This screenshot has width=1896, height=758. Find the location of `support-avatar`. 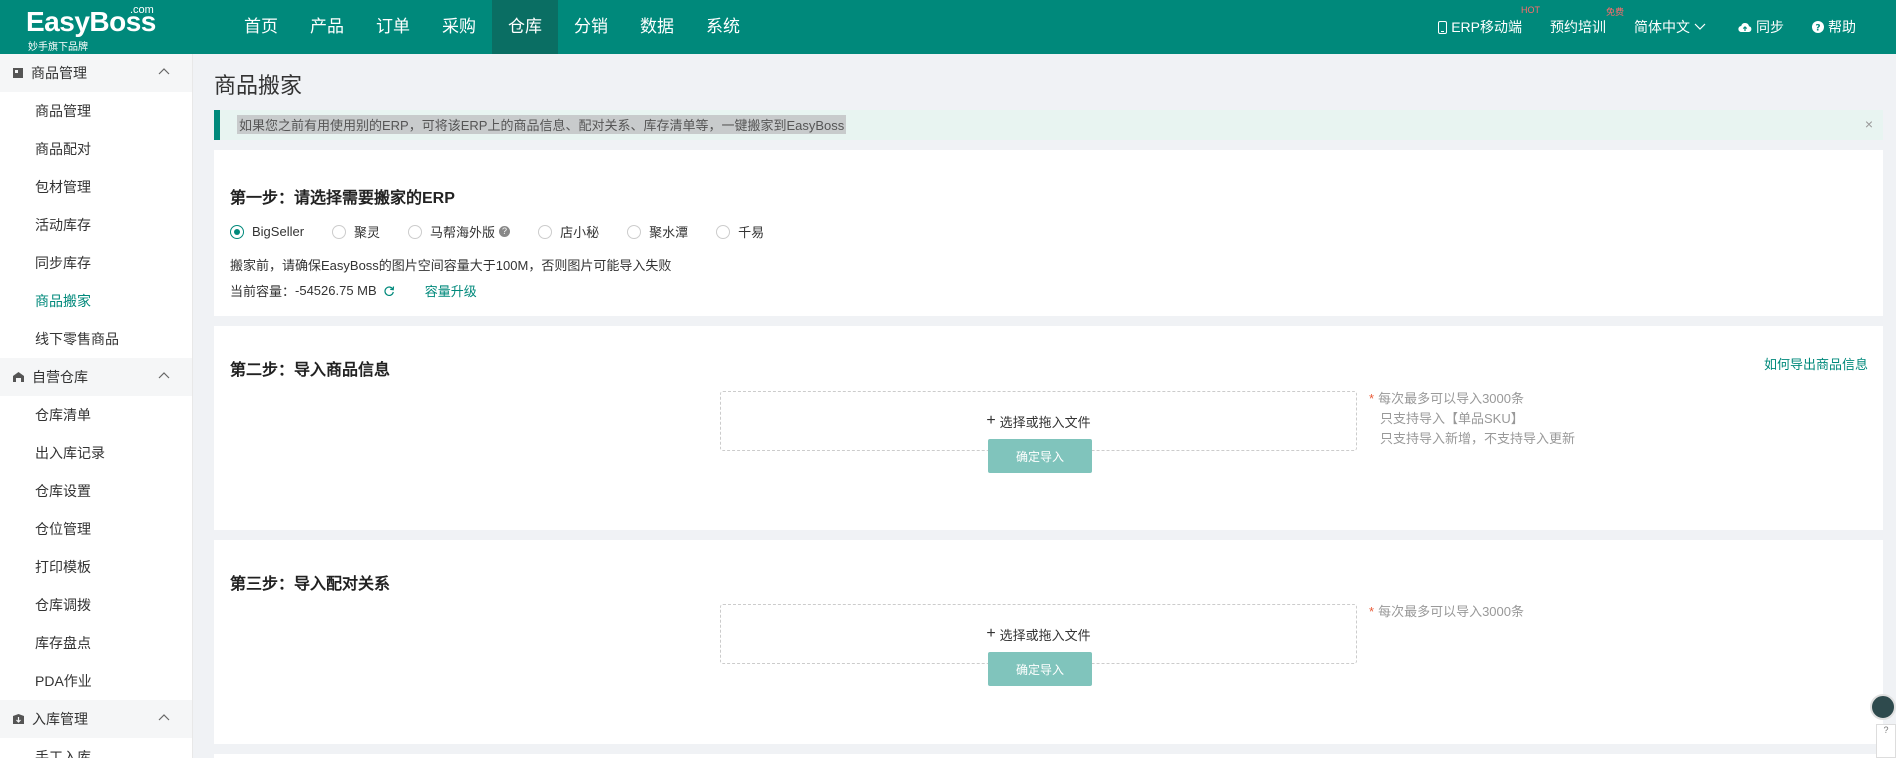

support-avatar is located at coordinates (1883, 707).